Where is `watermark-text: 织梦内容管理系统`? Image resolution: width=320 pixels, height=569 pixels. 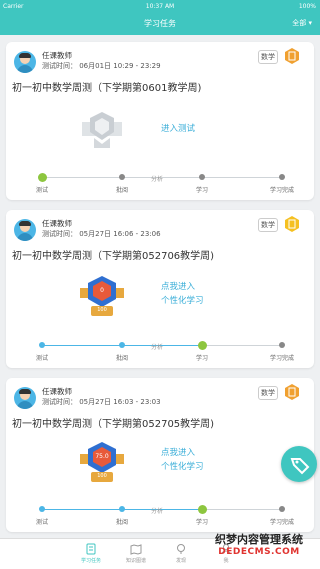 watermark-text: 织梦内容管理系统 is located at coordinates (259, 539).